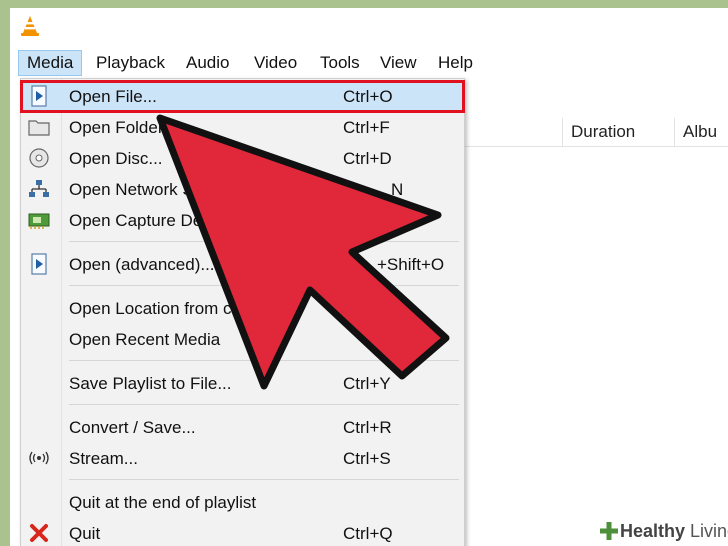 This screenshot has width=728, height=546. What do you see at coordinates (701, 132) in the screenshot?
I see `column-album: Albu` at bounding box center [701, 132].